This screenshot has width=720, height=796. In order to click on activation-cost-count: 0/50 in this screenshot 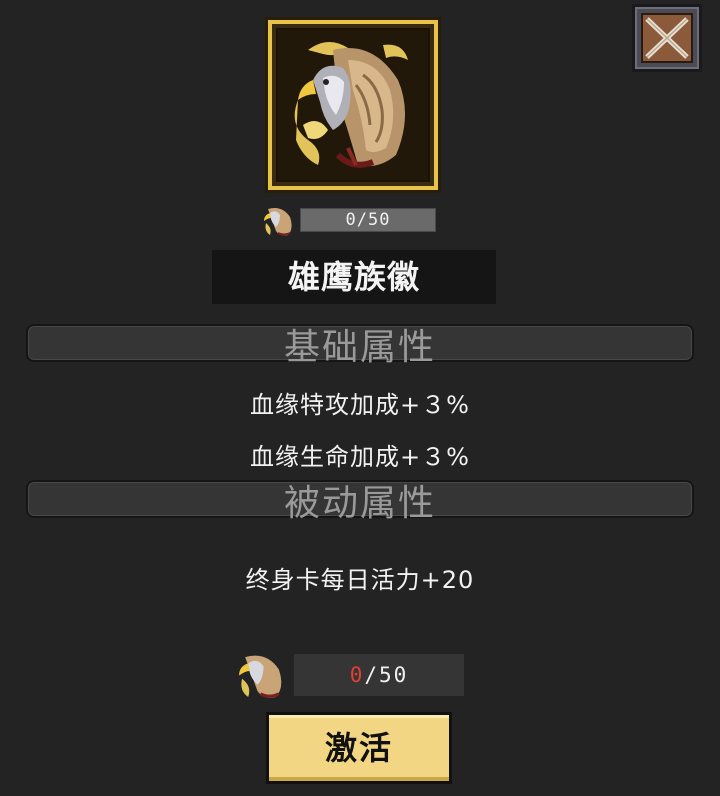, I will do `click(379, 675)`.